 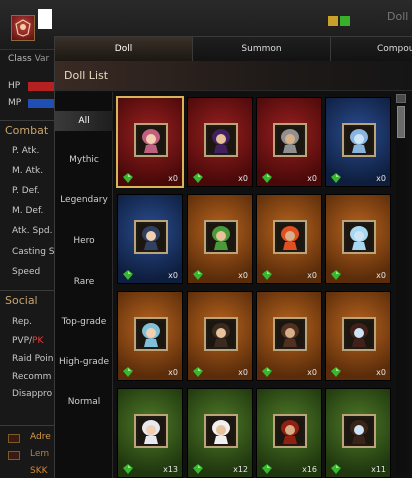 I want to click on doll-card: x11, so click(x=358, y=433).